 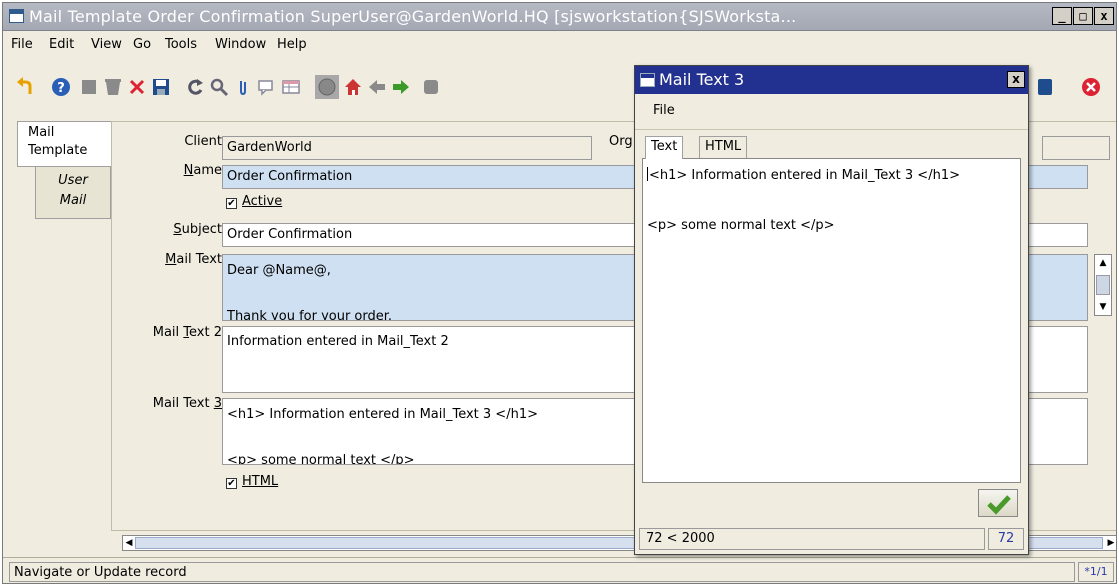 I want to click on record-indicator: *1/1, so click(x=1096, y=572).